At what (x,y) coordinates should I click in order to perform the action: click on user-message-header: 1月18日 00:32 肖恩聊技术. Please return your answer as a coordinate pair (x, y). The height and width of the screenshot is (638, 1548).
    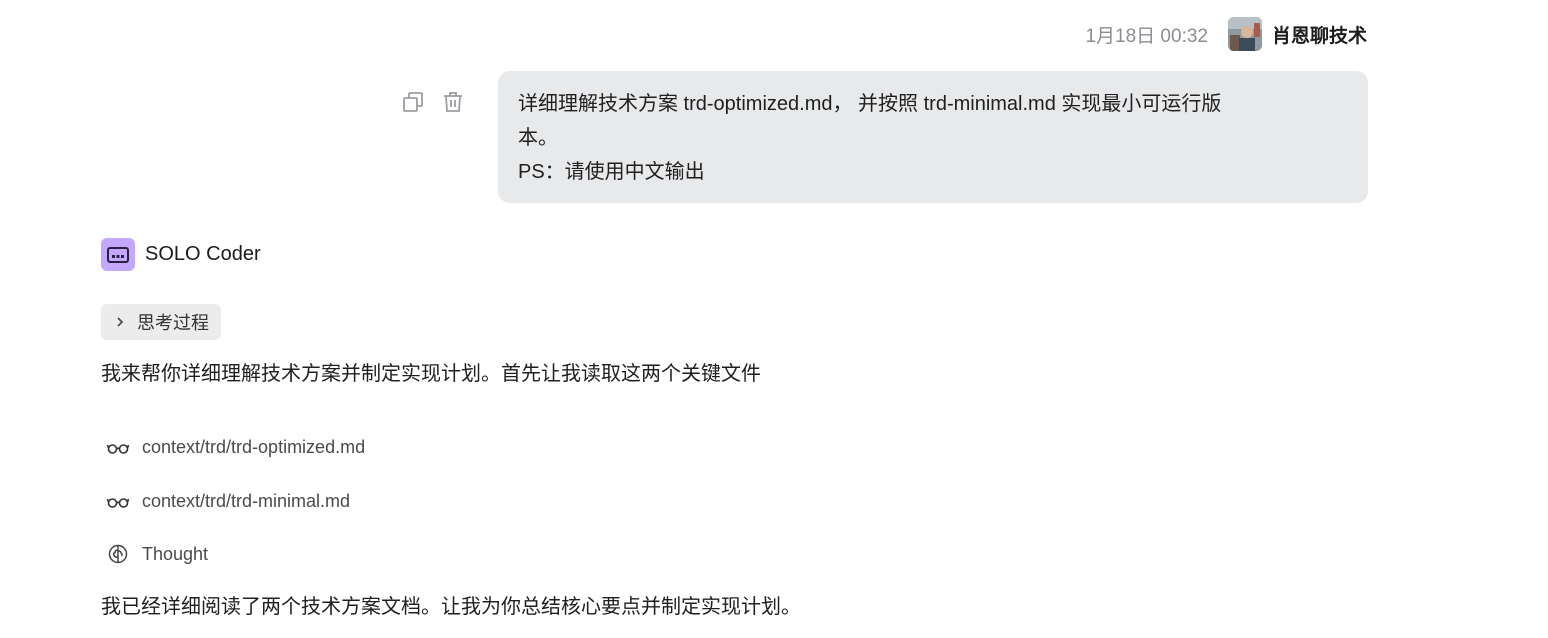
    Looking at the image, I should click on (1226, 34).